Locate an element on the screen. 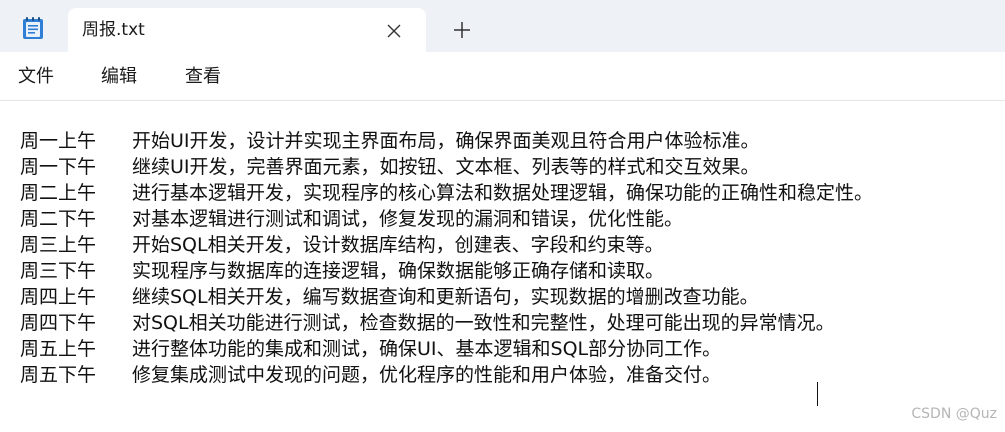 The image size is (1005, 432). text-line: 周五上午 进行整体功能的集成和测试，确保UI、基本逻辑和SQL部分协同工作。 is located at coordinates (370, 349).